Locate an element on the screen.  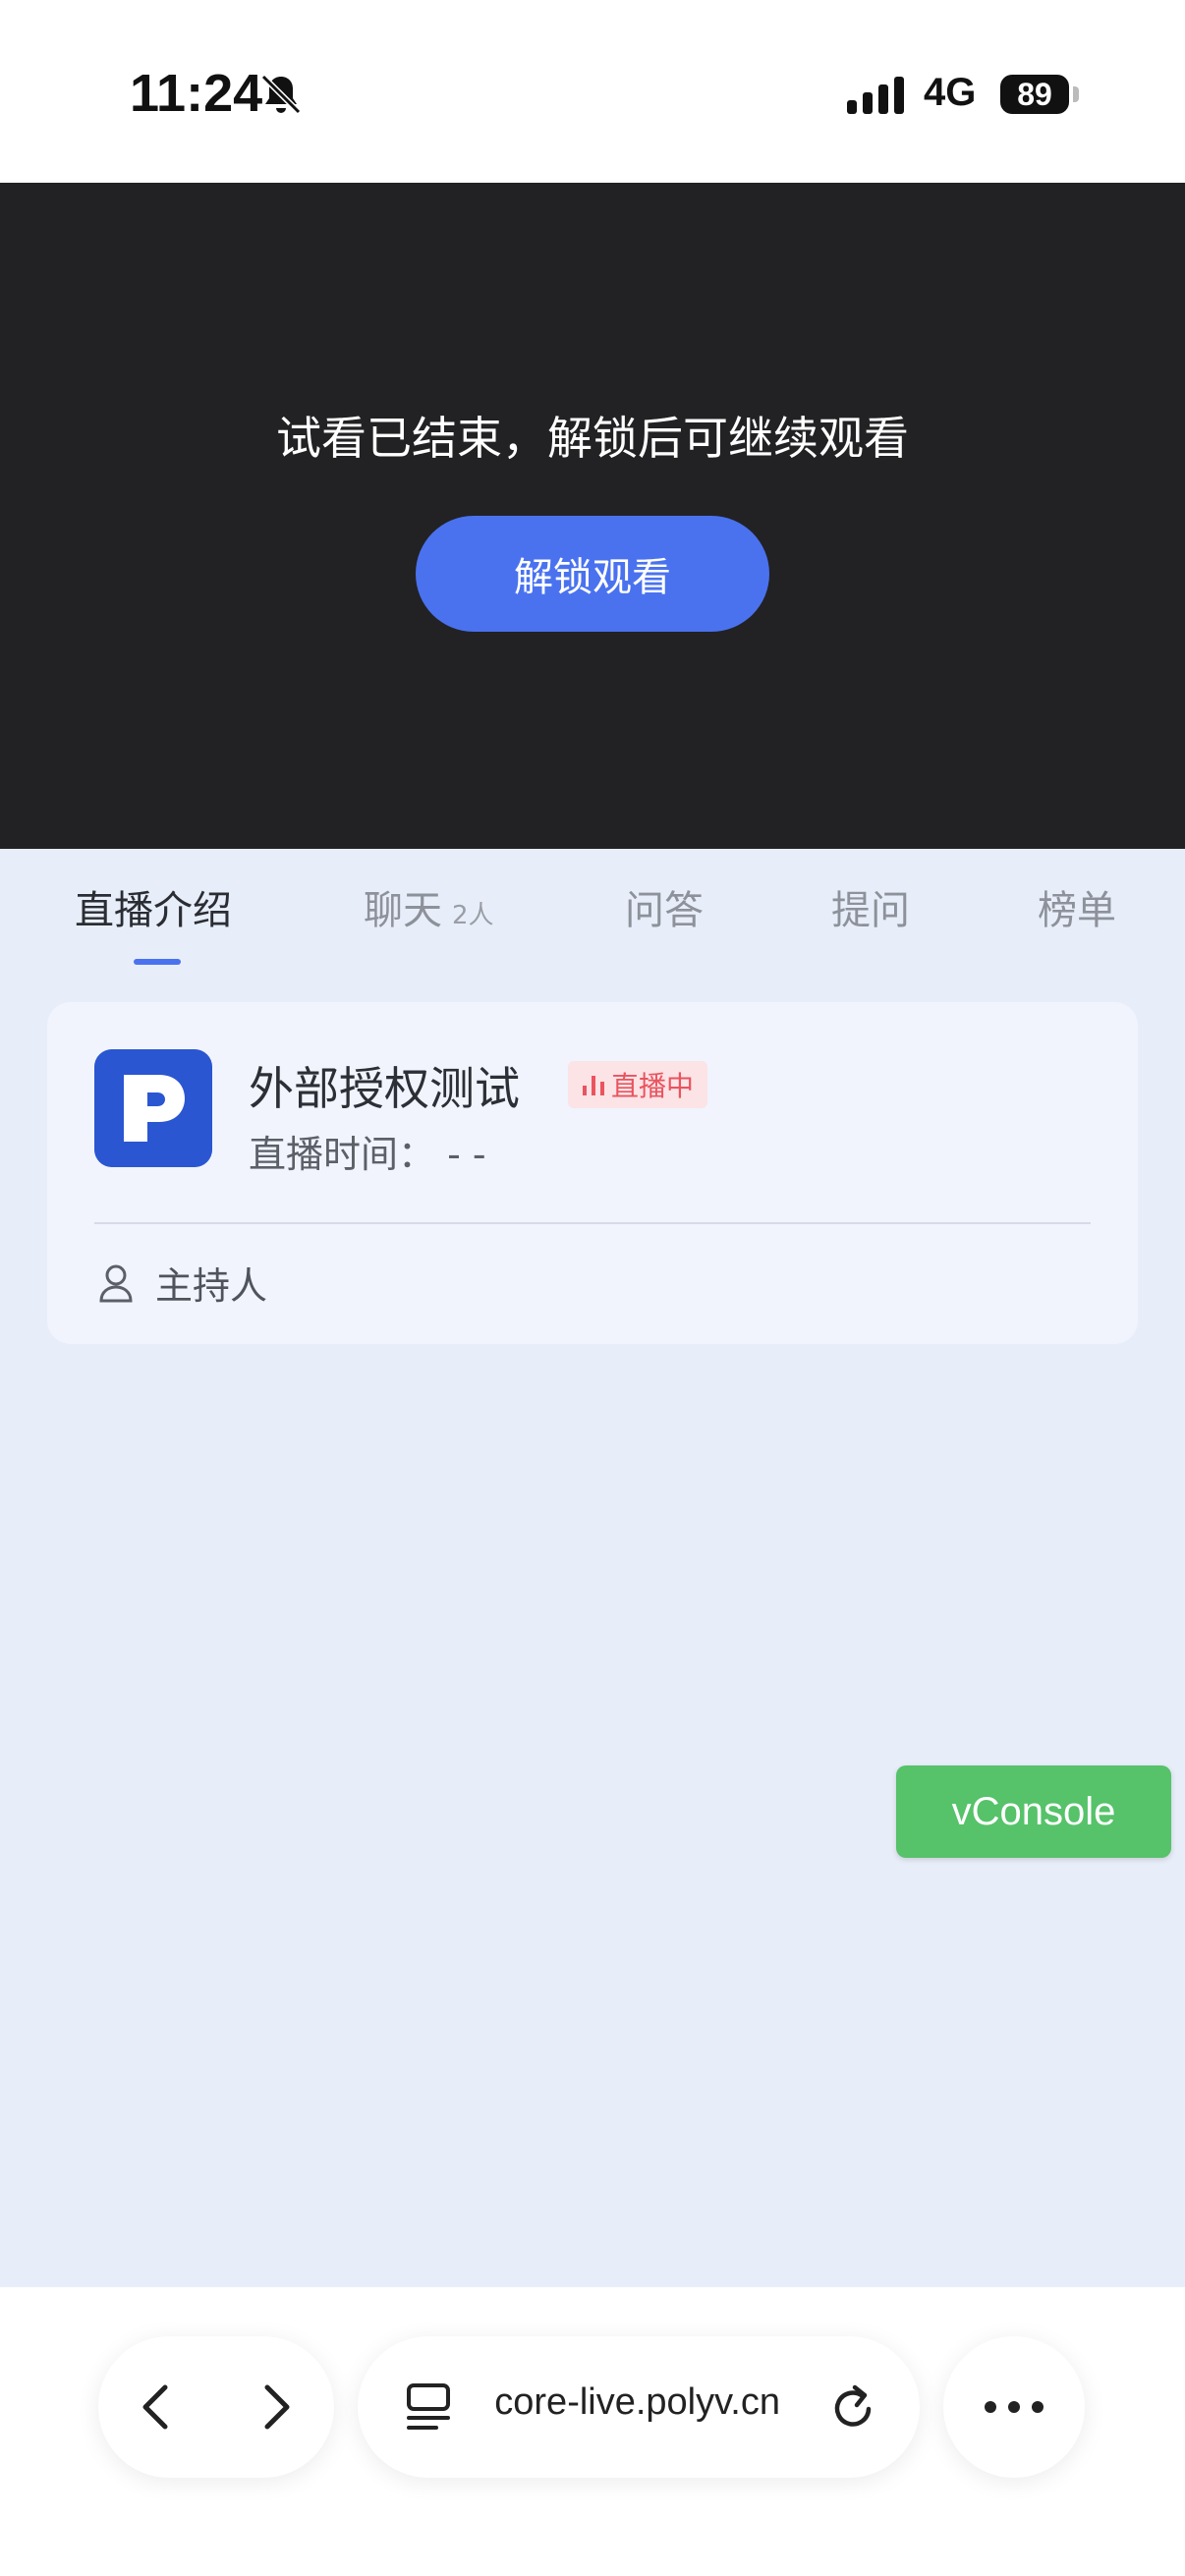
network-label: 4G is located at coordinates (951, 92).